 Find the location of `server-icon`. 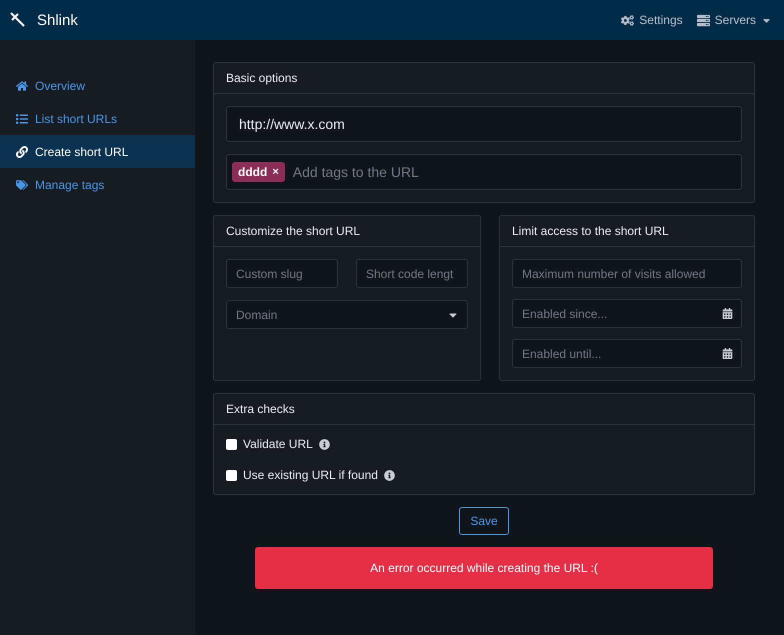

server-icon is located at coordinates (703, 20).